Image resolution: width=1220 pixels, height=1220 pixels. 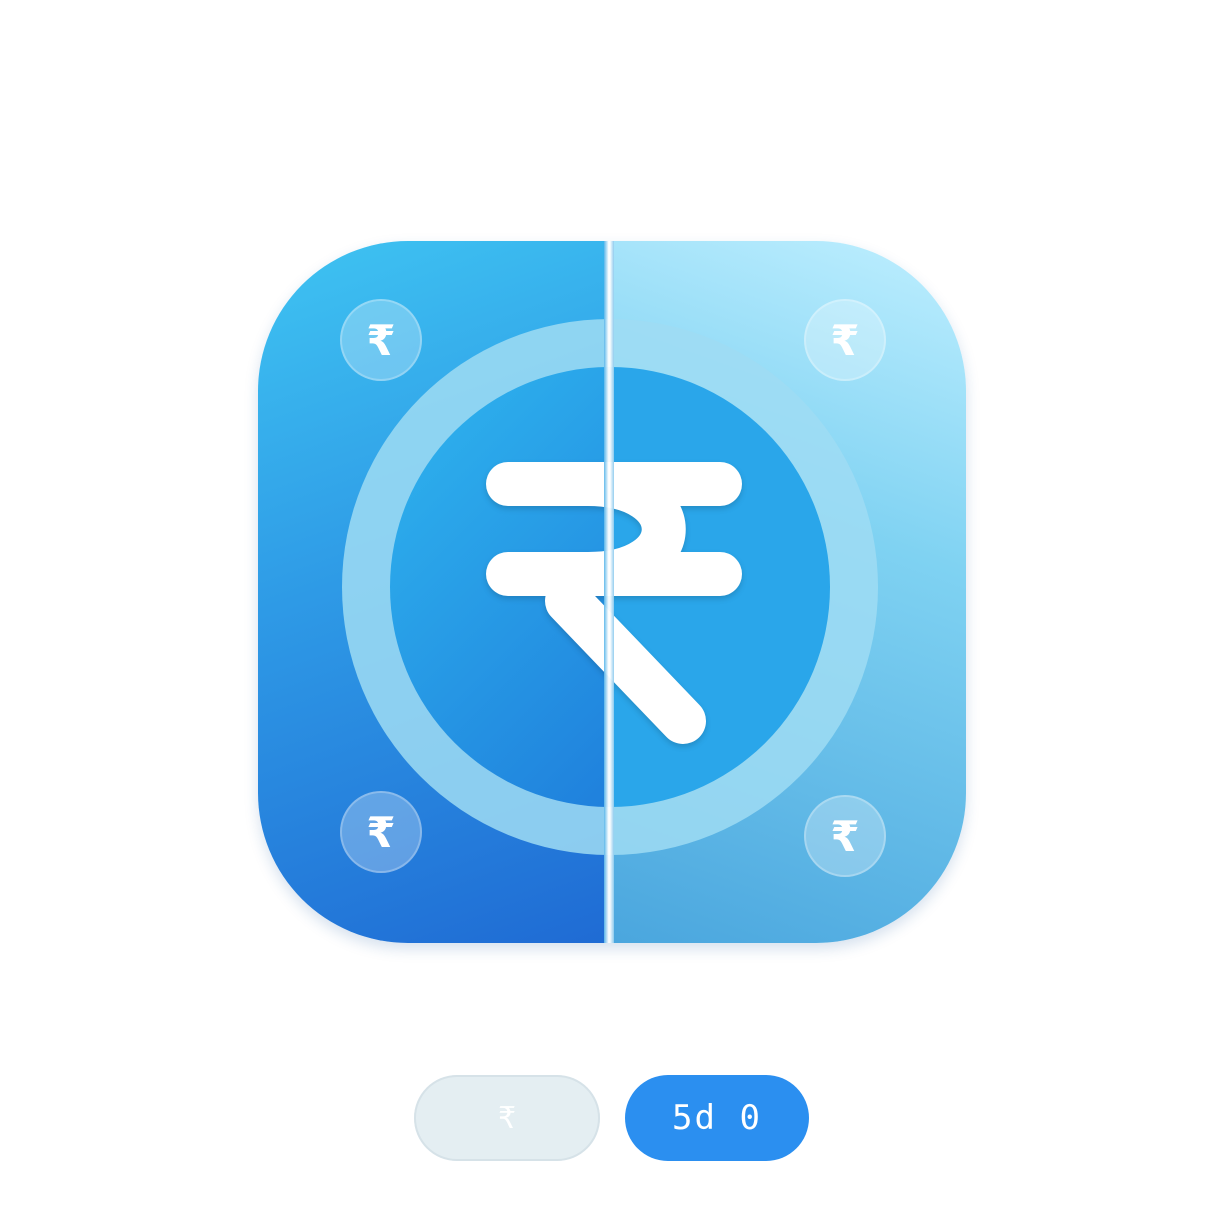 I want to click on left-pill-button: ₹, so click(x=507, y=1118).